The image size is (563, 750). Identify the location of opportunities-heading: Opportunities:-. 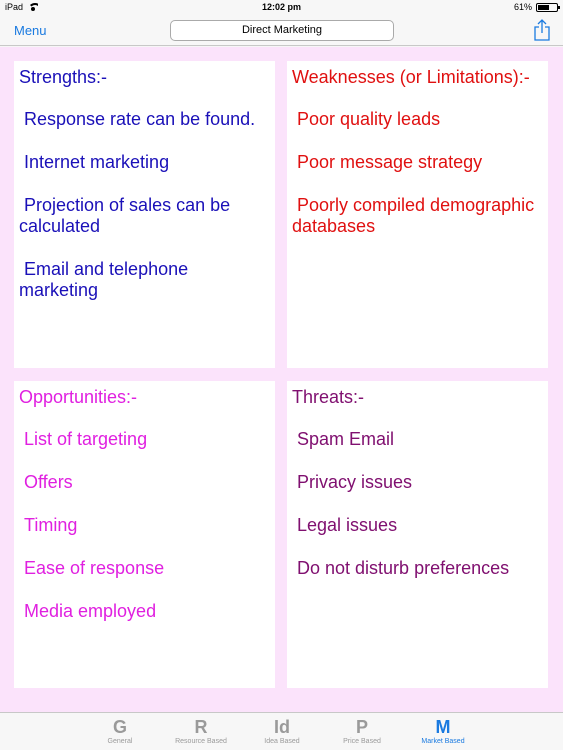
(78, 397).